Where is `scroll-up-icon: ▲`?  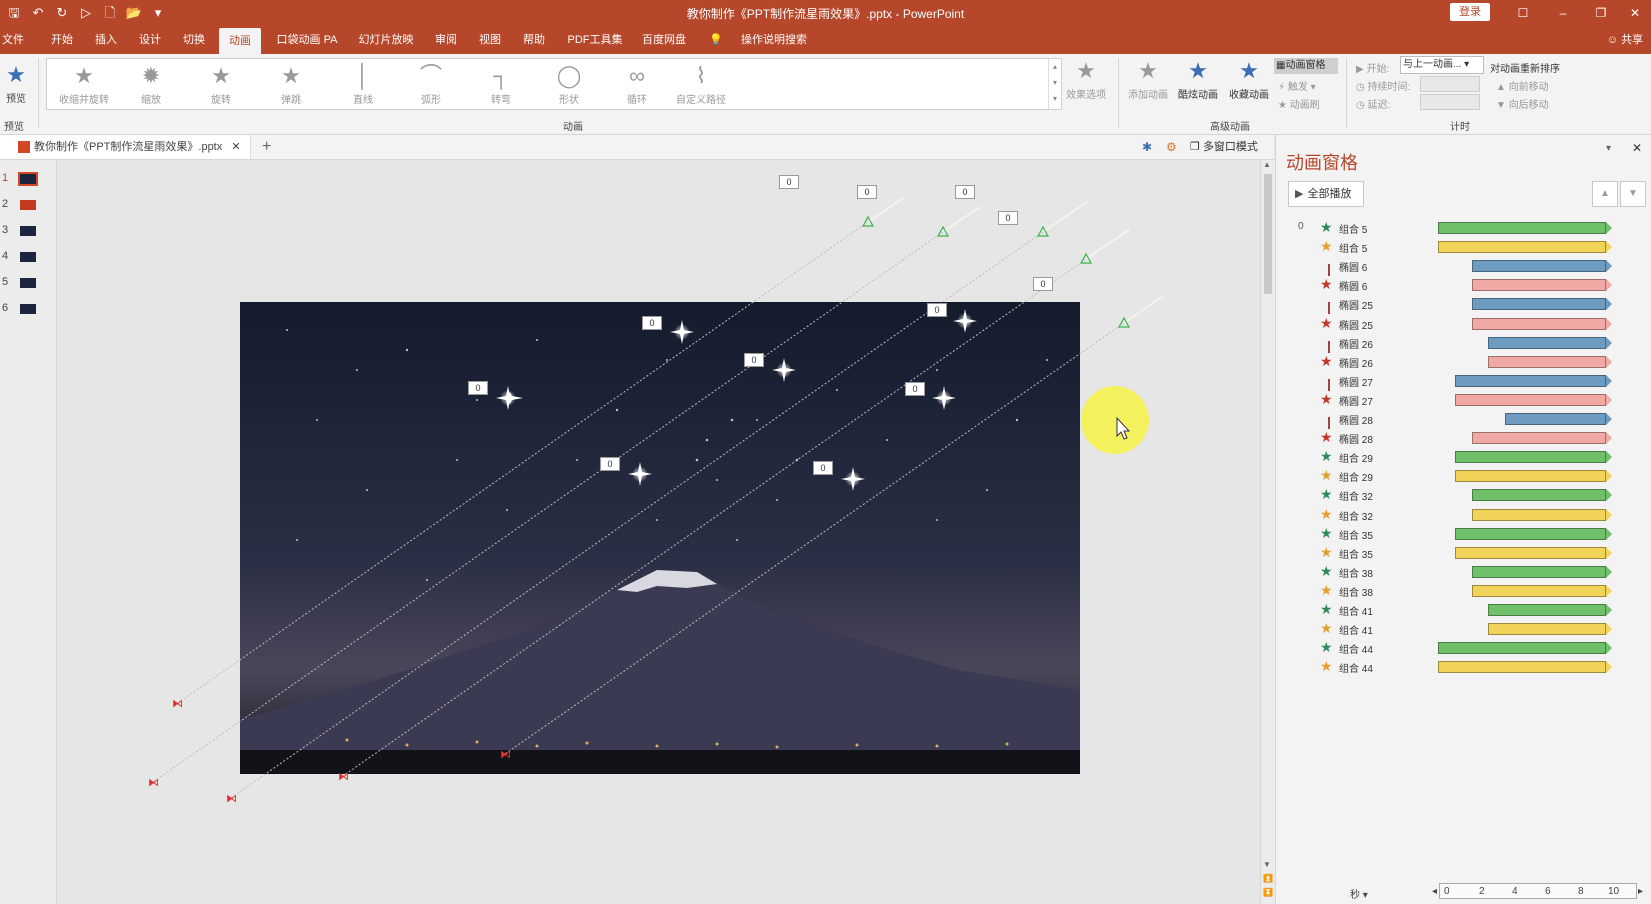
scroll-up-icon: ▲ is located at coordinates (1267, 164).